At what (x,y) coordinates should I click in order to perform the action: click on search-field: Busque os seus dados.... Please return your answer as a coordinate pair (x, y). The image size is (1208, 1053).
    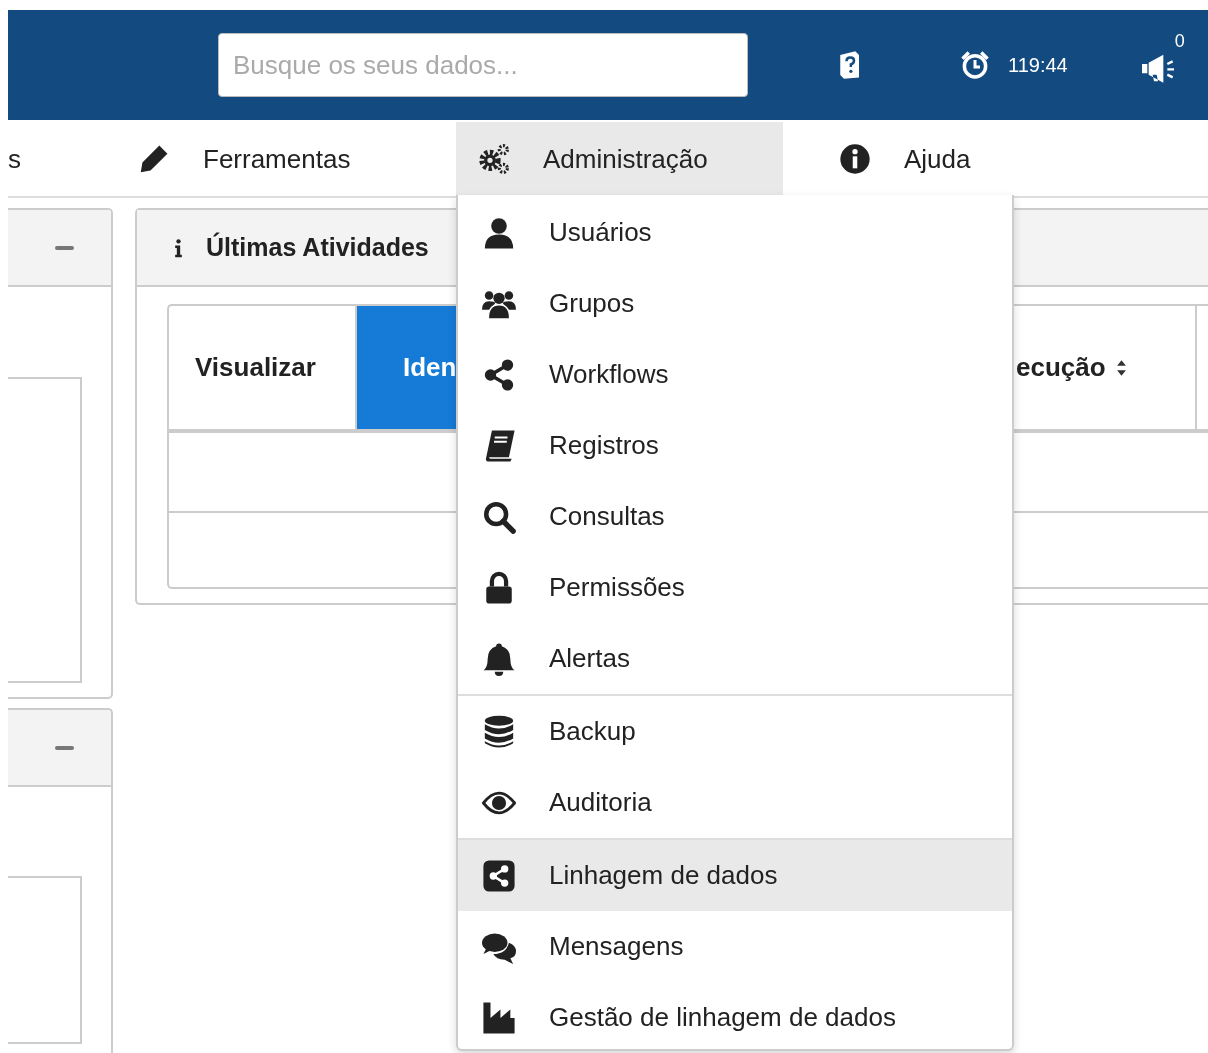
    Looking at the image, I should click on (483, 65).